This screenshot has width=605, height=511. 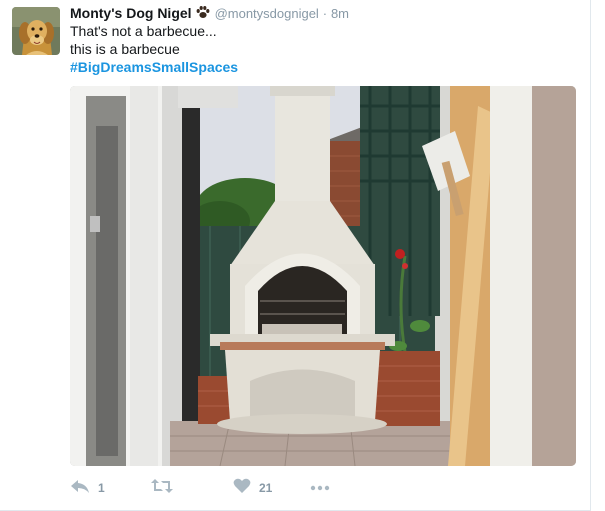 I want to click on retweet-button, so click(x=166, y=488).